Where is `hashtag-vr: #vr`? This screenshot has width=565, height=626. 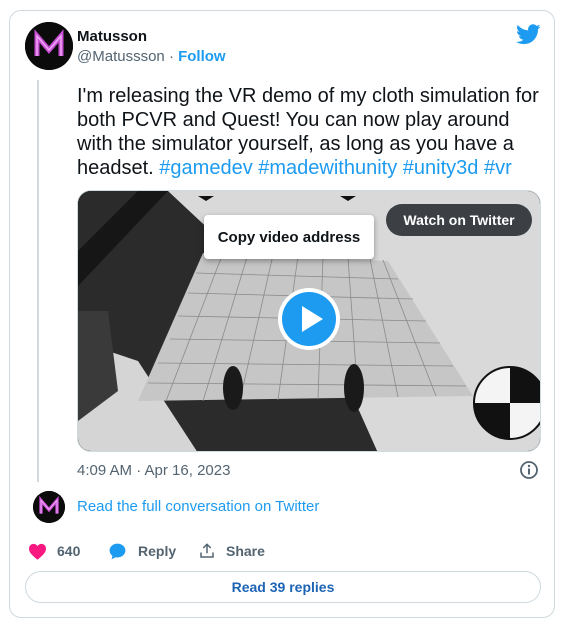 hashtag-vr: #vr is located at coordinates (498, 168).